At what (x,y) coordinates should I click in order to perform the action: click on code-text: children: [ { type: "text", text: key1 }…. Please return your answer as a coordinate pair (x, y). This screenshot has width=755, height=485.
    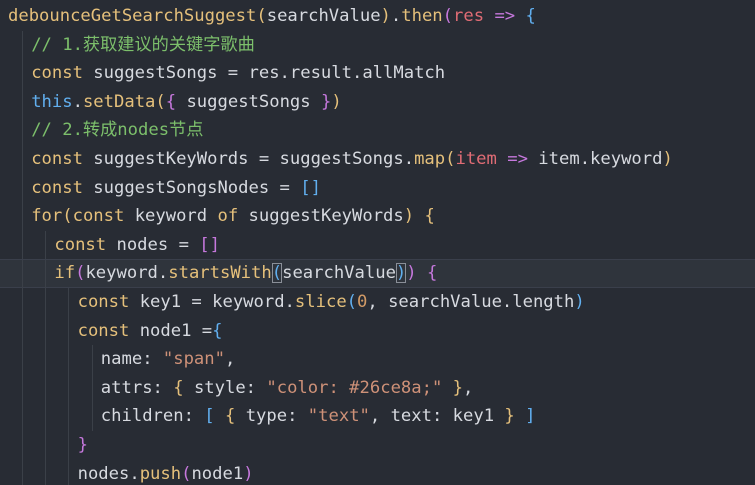
    Looking at the image, I should click on (318, 416).